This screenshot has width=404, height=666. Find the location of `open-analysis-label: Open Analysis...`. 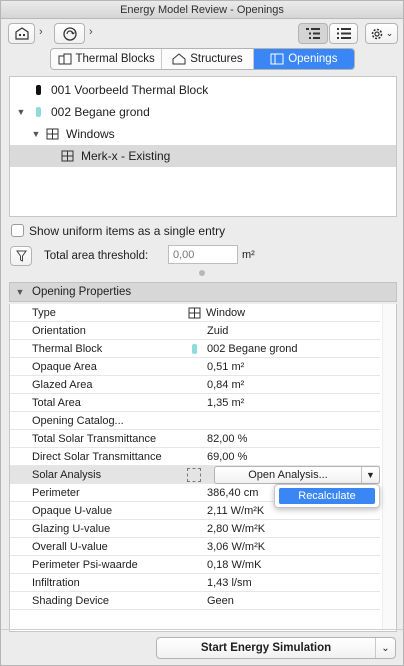

open-analysis-label: Open Analysis... is located at coordinates (288, 475).